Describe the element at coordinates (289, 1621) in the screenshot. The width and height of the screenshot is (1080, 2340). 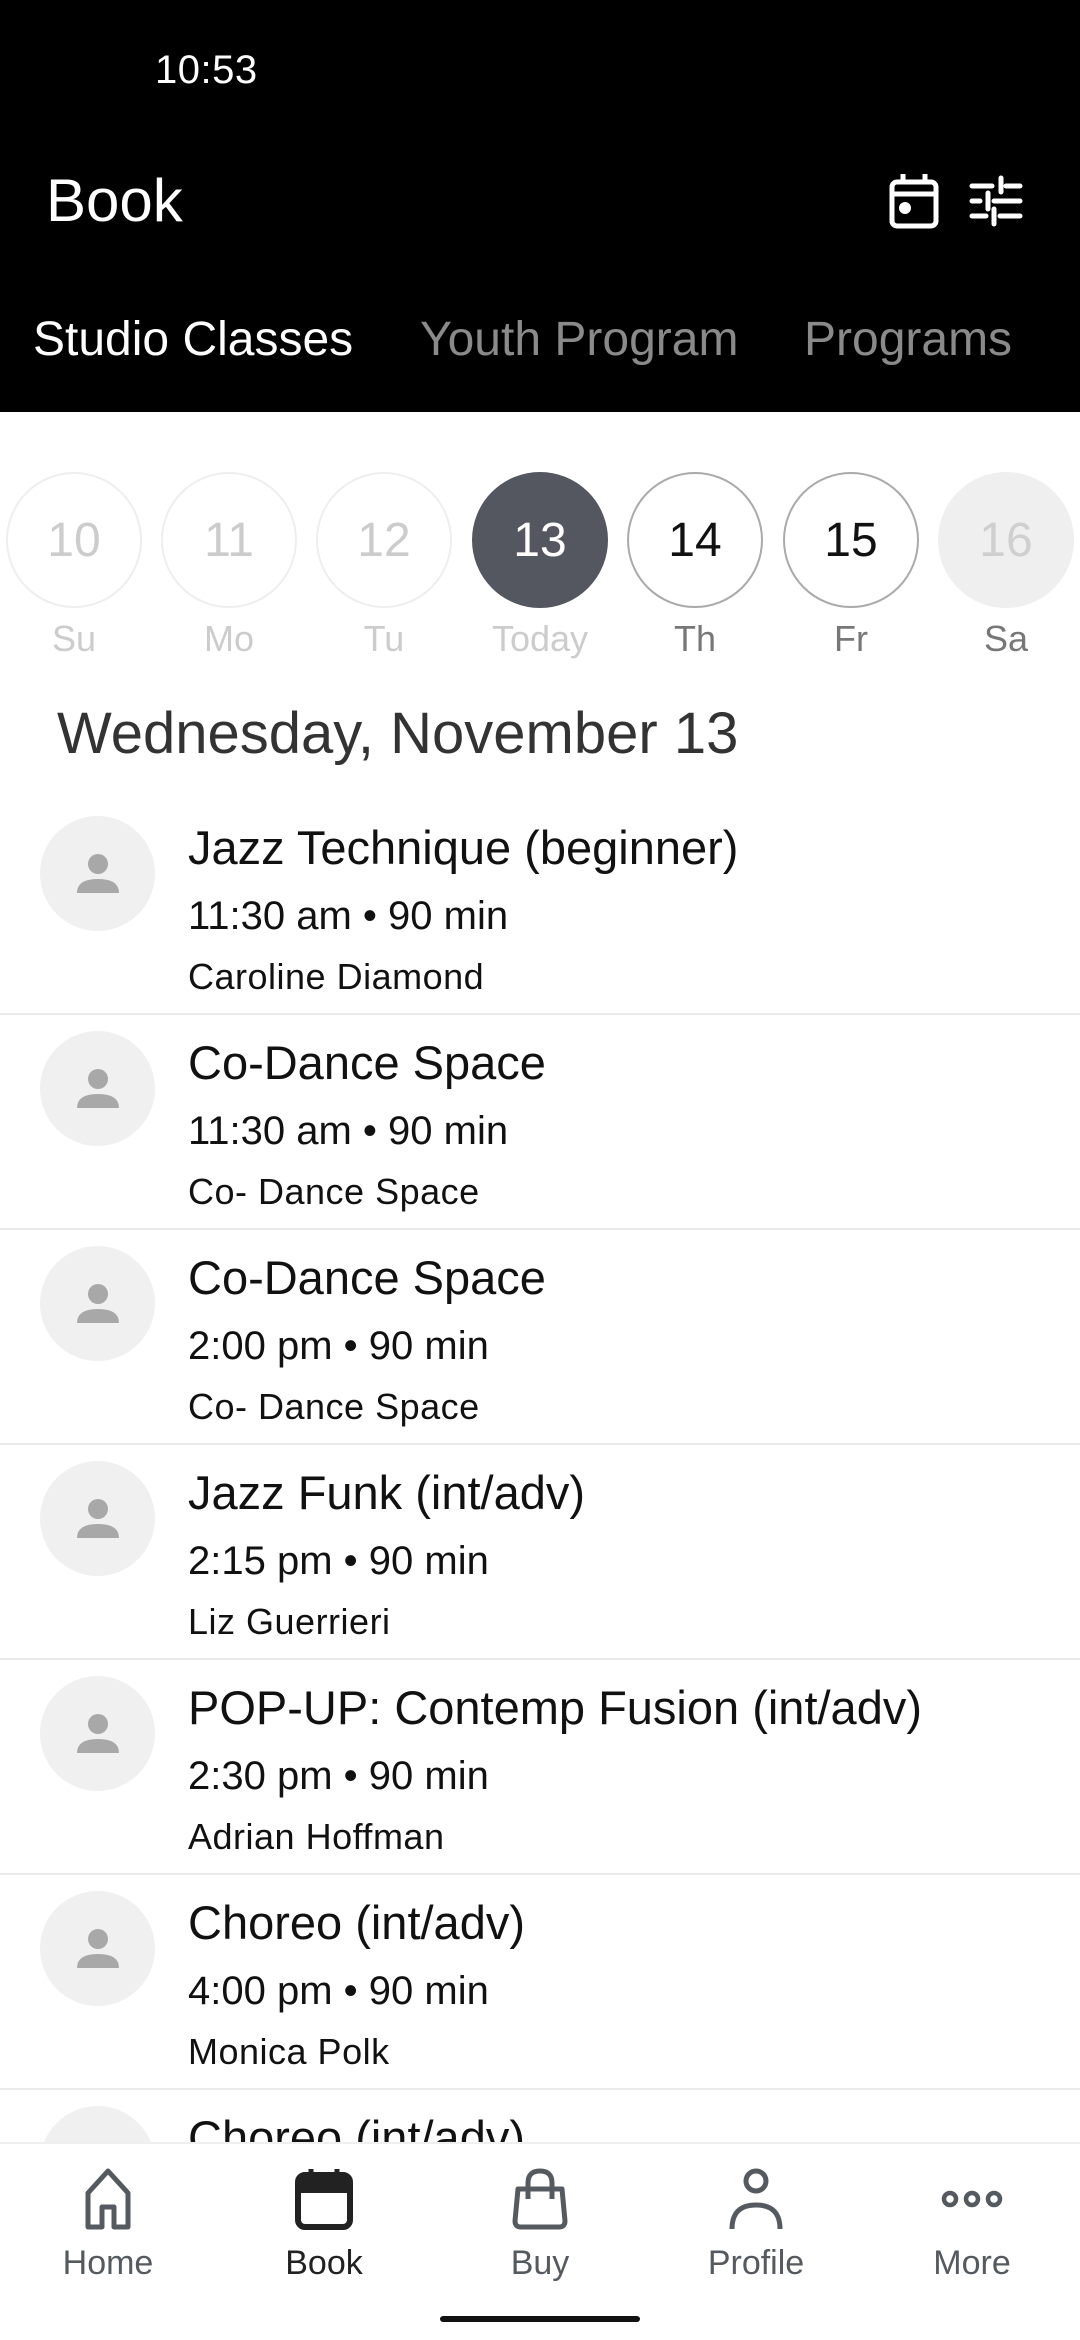
I see `class-instructor: Liz Guerrieri` at that location.